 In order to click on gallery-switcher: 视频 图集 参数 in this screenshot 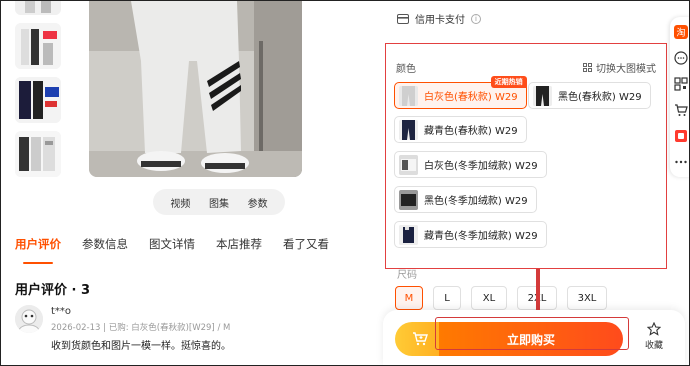, I will do `click(219, 202)`.